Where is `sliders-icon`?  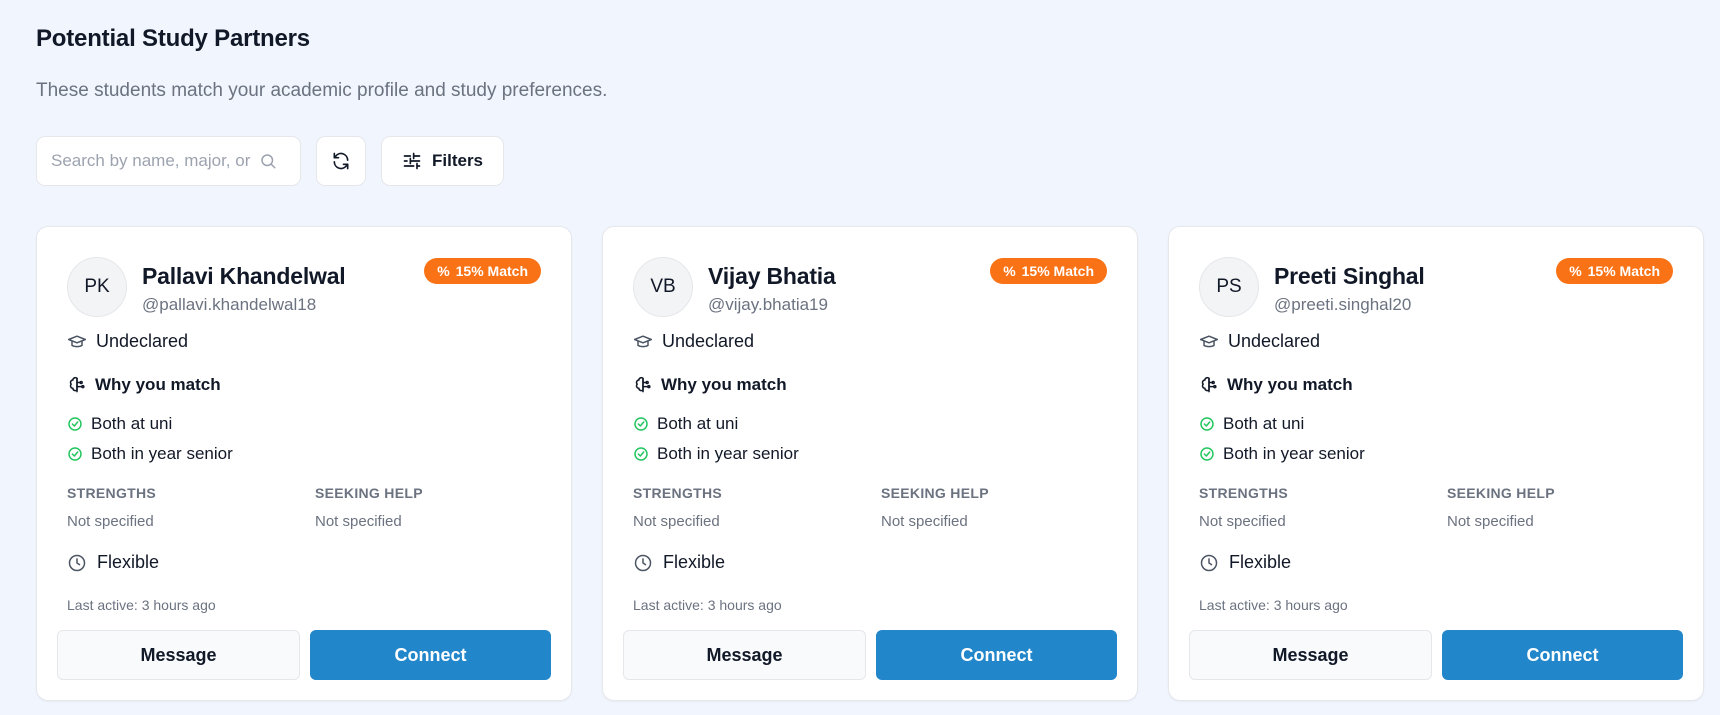 sliders-icon is located at coordinates (412, 161).